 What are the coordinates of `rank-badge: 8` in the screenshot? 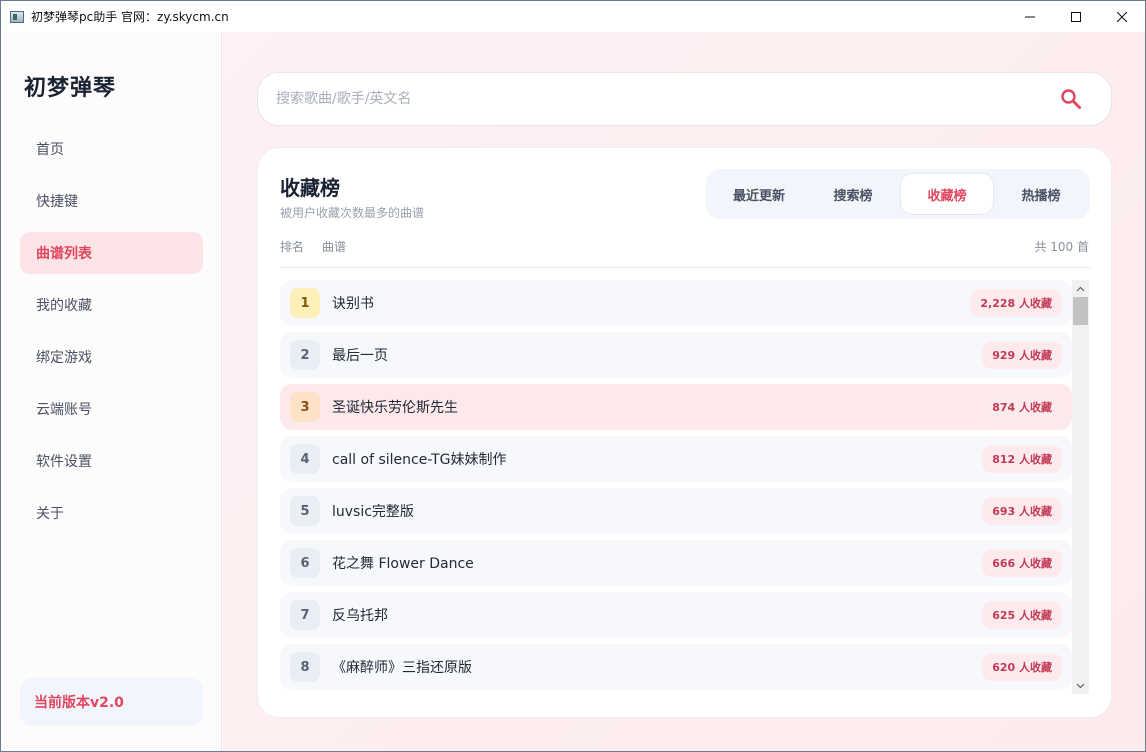 It's located at (305, 667).